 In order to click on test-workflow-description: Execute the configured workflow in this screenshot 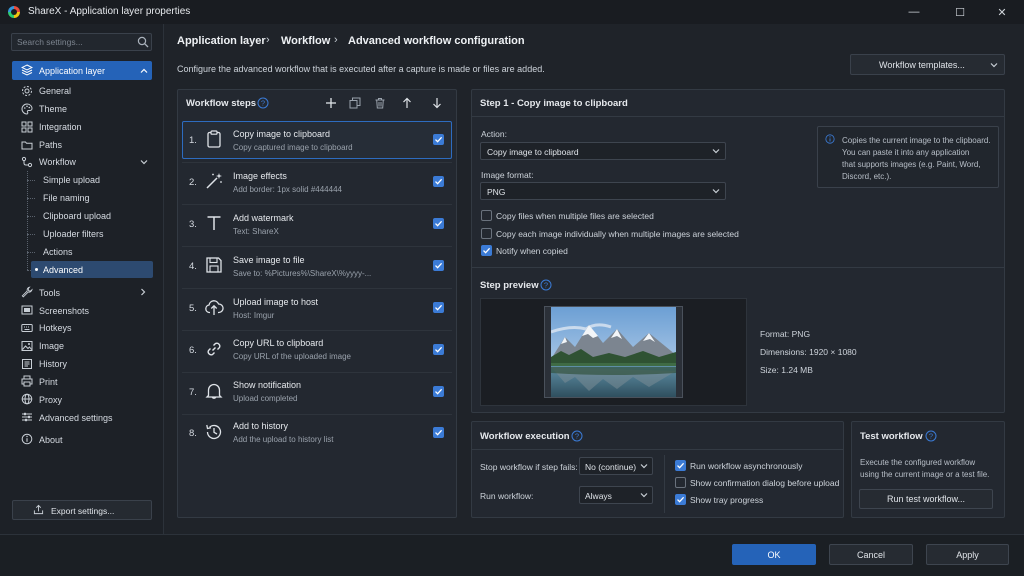, I will do `click(918, 462)`.